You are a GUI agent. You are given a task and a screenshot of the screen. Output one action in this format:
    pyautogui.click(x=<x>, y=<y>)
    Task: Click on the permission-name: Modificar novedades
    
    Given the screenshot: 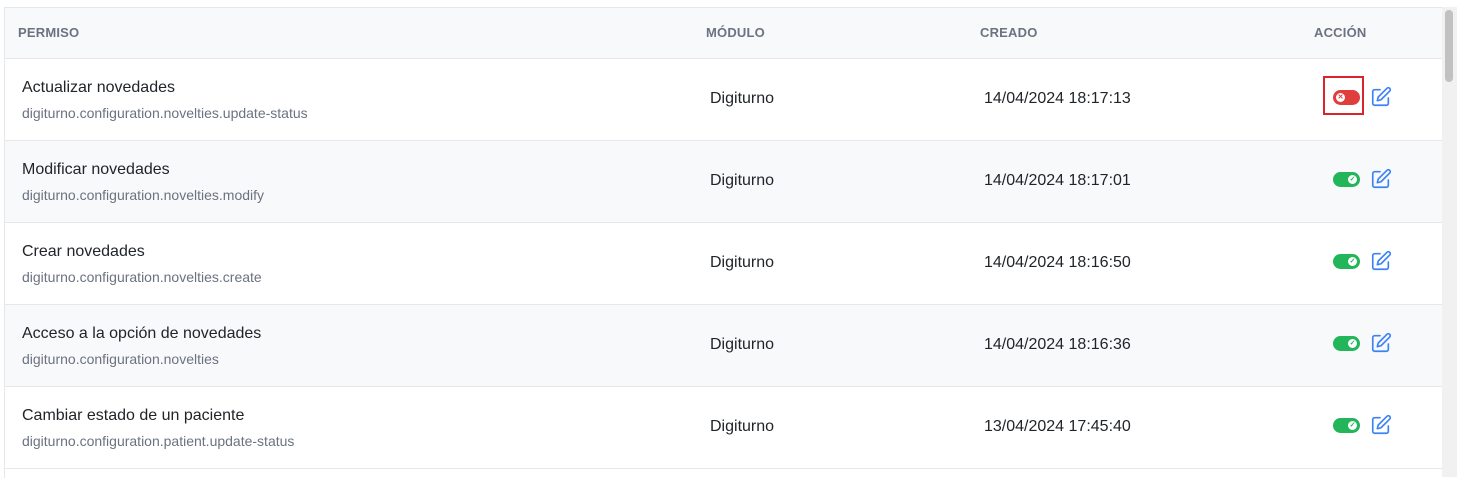 What is the action you would take?
    pyautogui.click(x=96, y=169)
    